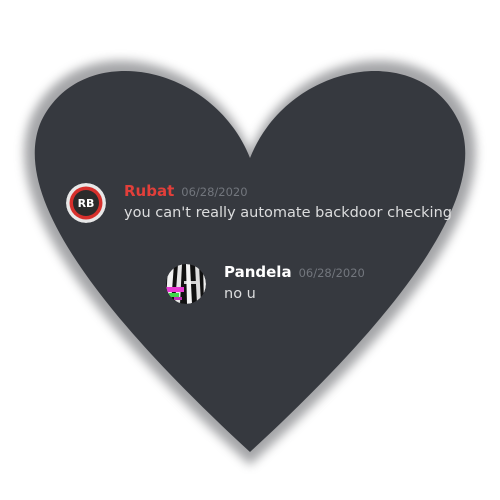 Image resolution: width=500 pixels, height=500 pixels. What do you see at coordinates (288, 191) in the screenshot?
I see `message-header: Rubat 06/28/2020` at bounding box center [288, 191].